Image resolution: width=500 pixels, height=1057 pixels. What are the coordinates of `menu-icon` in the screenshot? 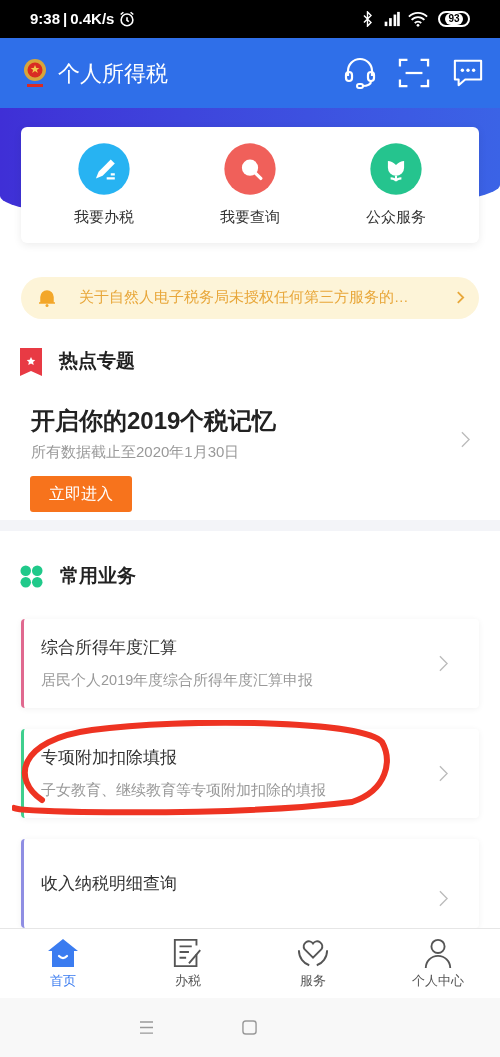 It's located at (146, 1027).